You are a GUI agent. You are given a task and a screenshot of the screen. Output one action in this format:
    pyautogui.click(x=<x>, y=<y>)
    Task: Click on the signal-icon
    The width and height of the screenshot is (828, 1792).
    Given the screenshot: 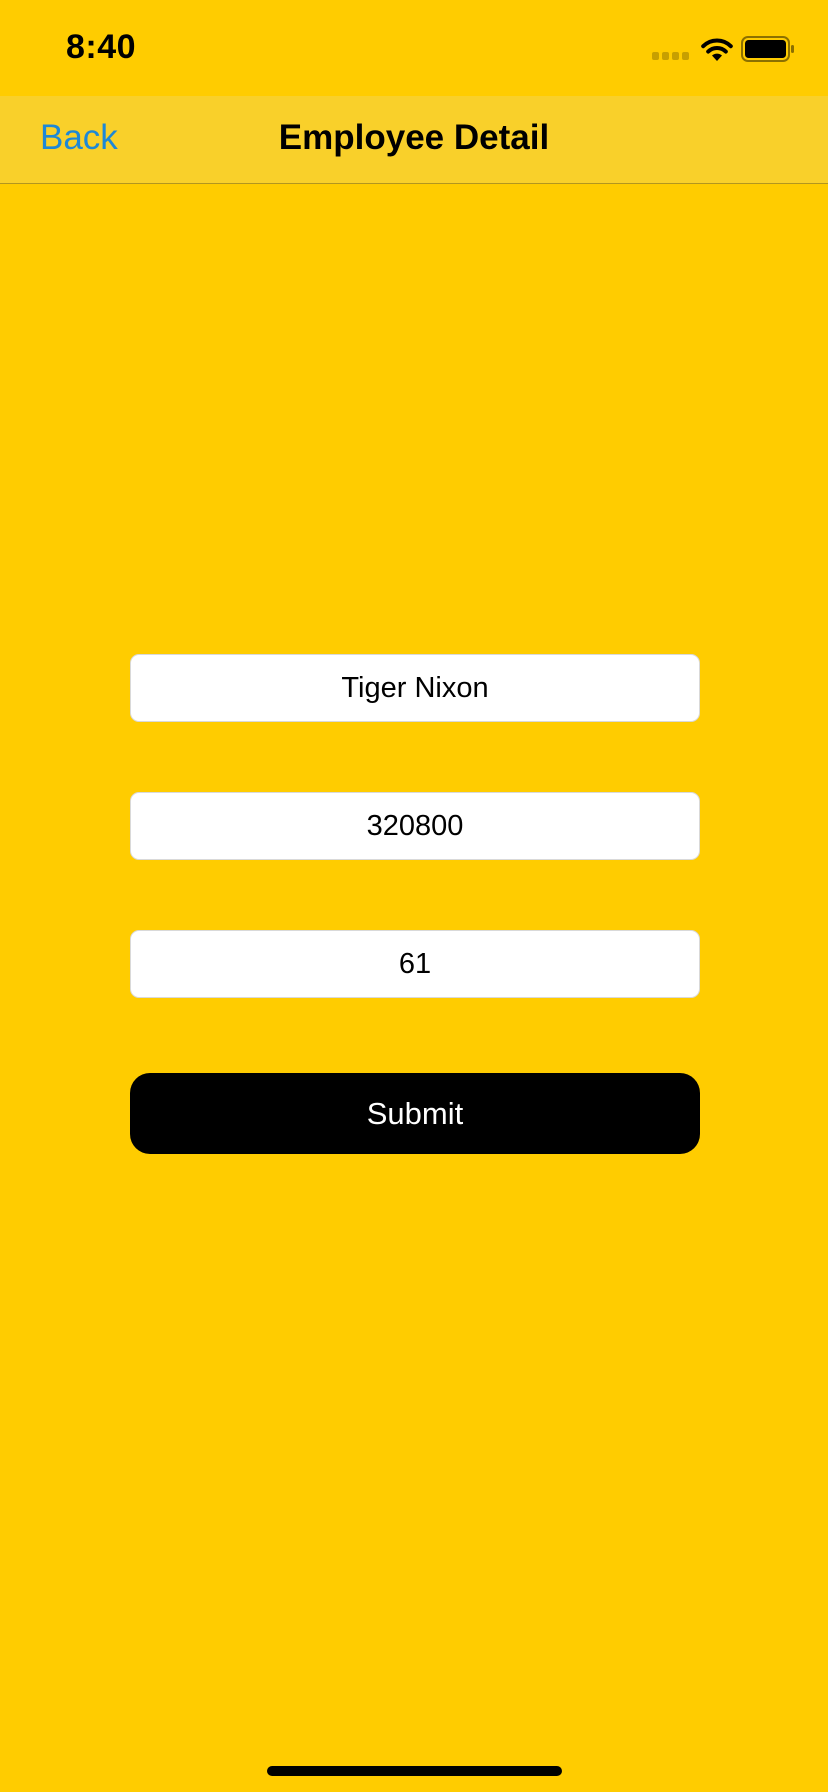 What is the action you would take?
    pyautogui.click(x=671, y=57)
    